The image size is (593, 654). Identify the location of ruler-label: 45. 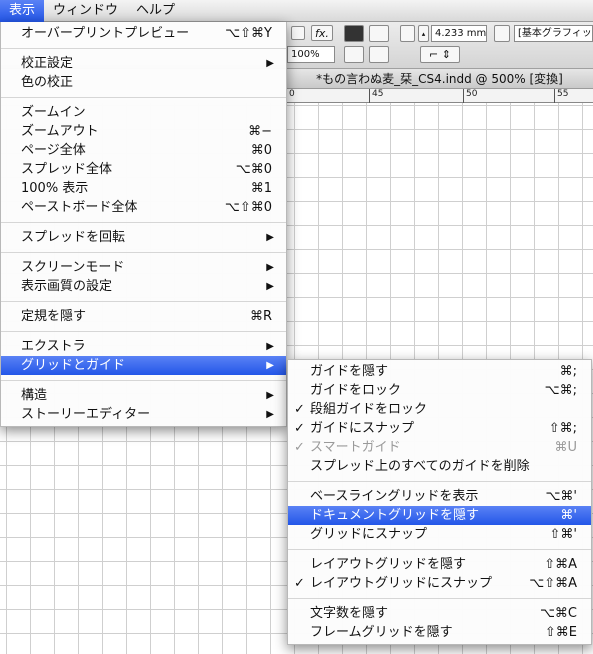
(376, 96).